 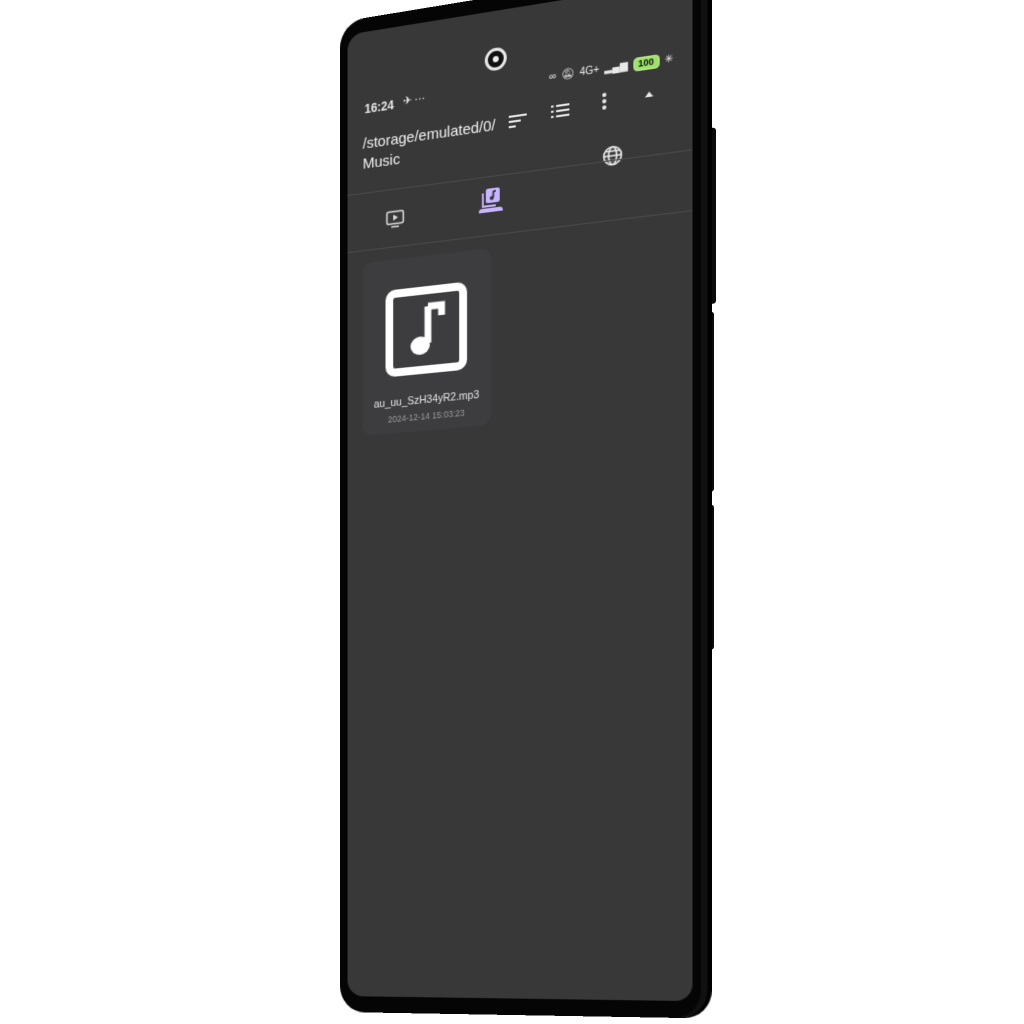 I want to click on more-vert-icon, so click(x=604, y=102).